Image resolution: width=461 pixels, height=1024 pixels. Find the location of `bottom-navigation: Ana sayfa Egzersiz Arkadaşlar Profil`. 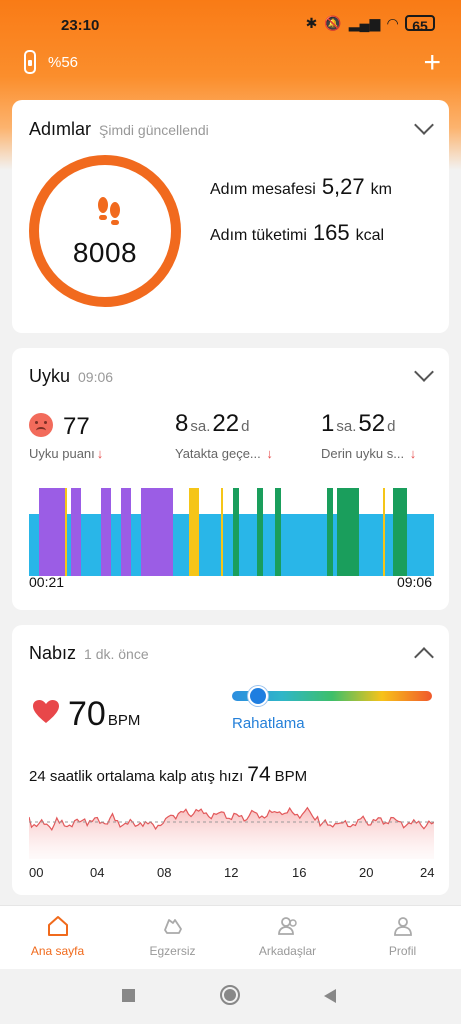

bottom-navigation: Ana sayfa Egzersiz Arkadaşlar Profil is located at coordinates (230, 937).